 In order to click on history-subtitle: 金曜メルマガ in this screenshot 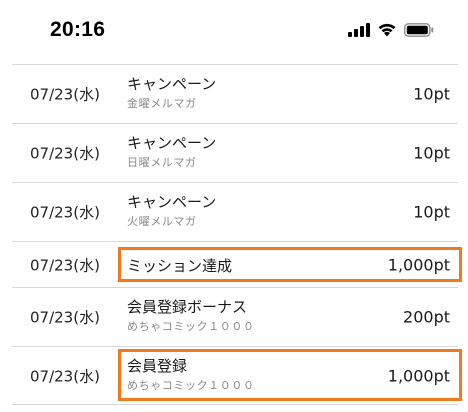, I will do `click(162, 103)`.